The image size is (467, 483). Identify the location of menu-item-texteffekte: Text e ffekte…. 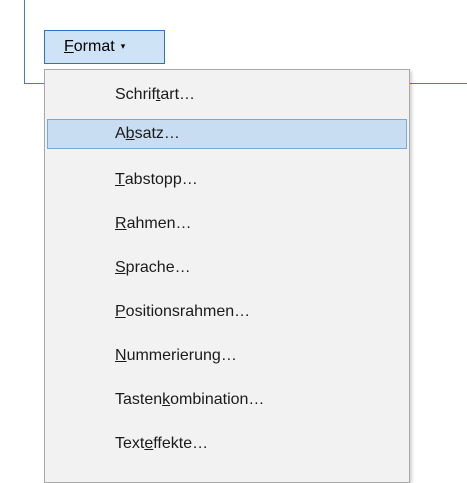
(227, 444).